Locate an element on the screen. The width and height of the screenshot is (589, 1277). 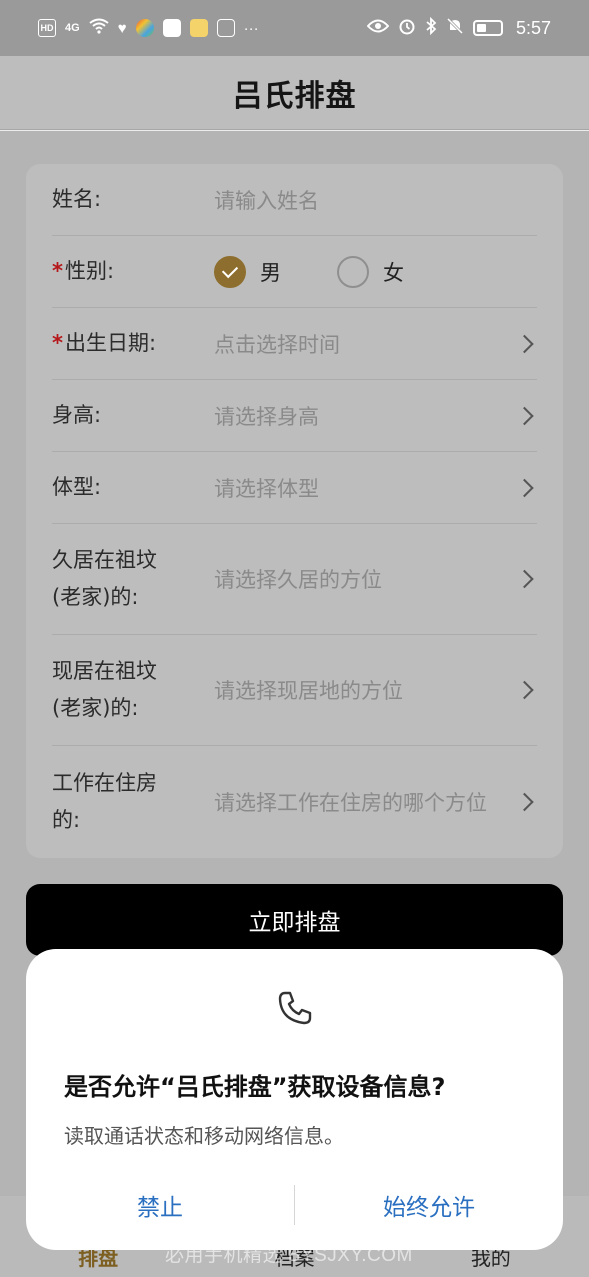
name-row: 姓名: 请输入姓名 is located at coordinates (294, 200).